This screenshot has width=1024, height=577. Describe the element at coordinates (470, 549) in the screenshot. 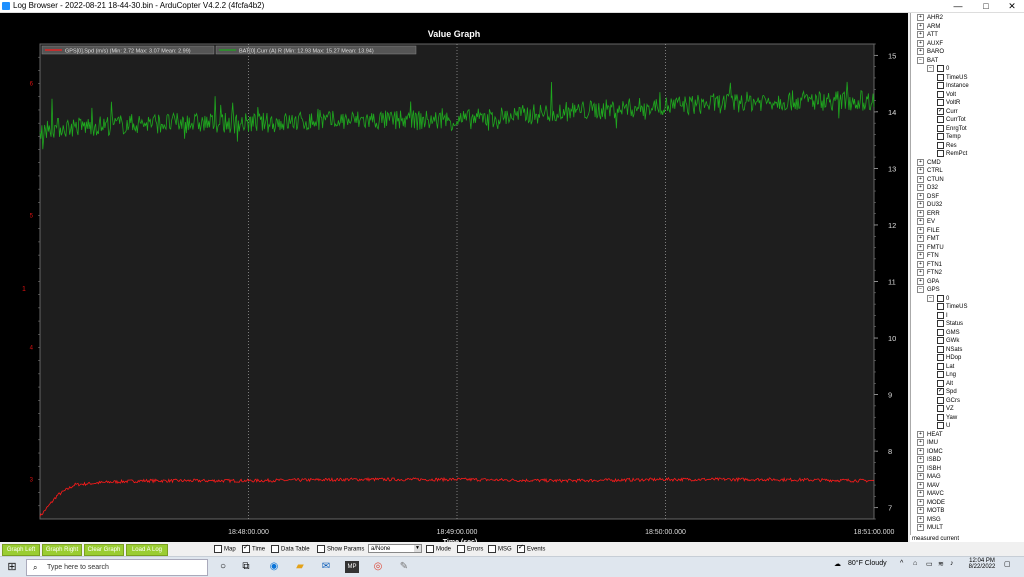

I see `errors-option: Errors` at that location.